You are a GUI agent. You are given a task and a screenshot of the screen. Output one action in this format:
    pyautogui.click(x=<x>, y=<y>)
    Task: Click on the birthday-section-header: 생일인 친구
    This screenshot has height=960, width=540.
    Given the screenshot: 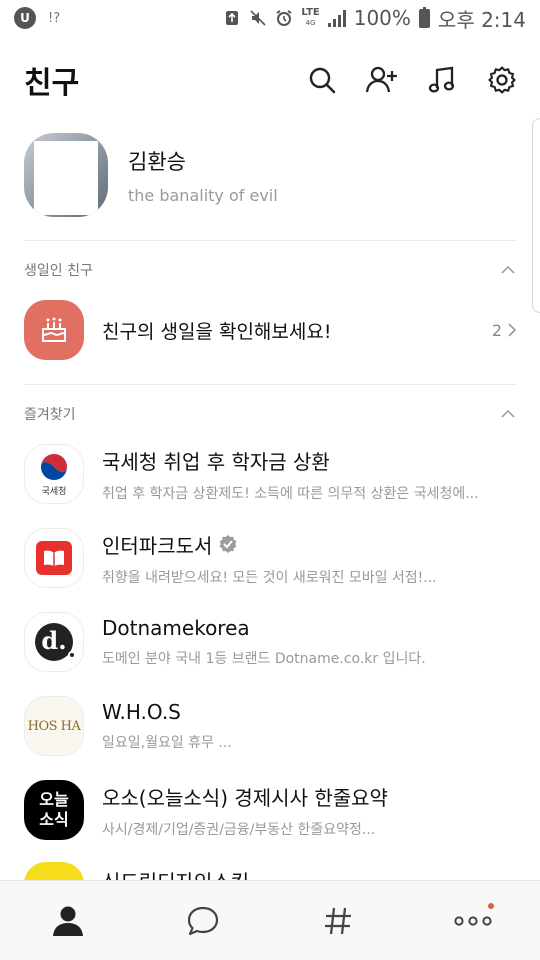 What is the action you would take?
    pyautogui.click(x=270, y=270)
    